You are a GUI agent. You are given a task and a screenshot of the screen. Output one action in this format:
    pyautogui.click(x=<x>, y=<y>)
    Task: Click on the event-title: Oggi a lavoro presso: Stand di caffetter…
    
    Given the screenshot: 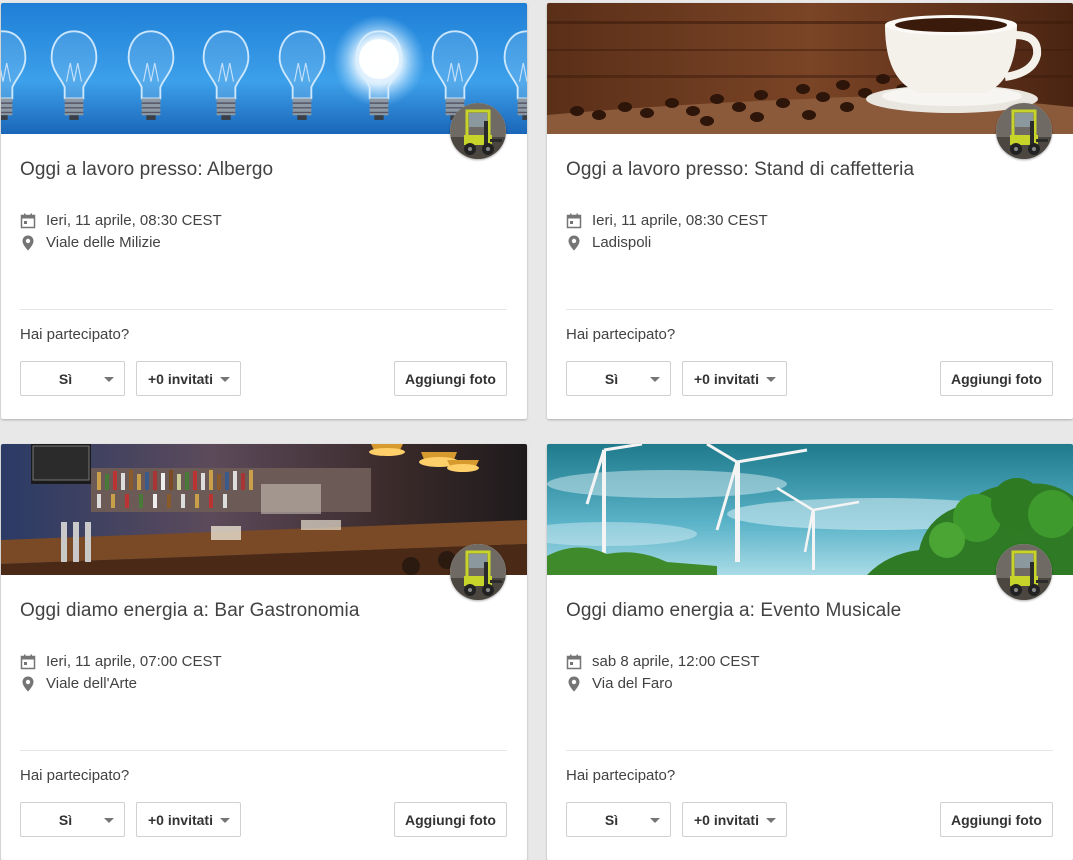 What is the action you would take?
    pyautogui.click(x=740, y=170)
    